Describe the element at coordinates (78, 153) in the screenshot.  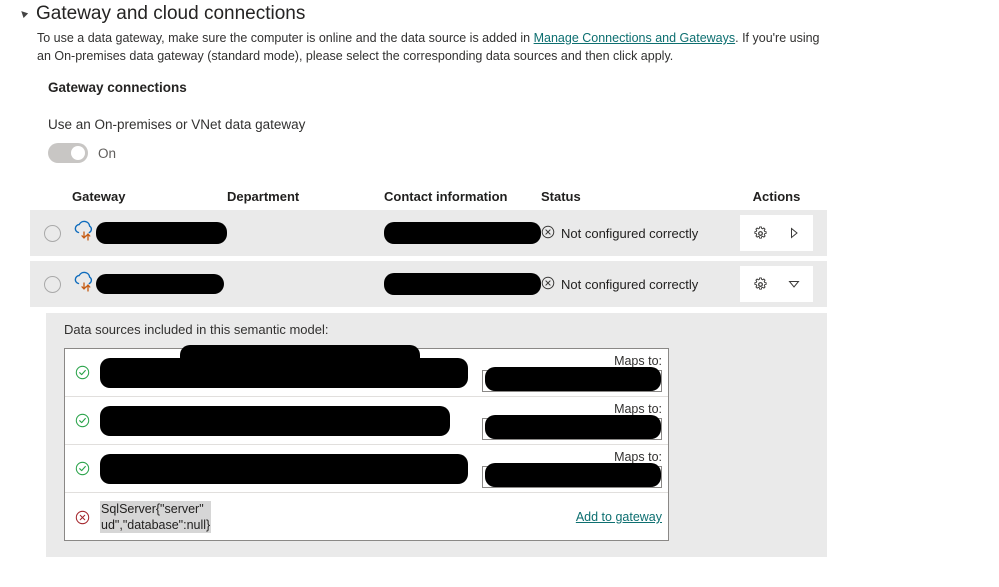
I see `toggle-knob` at that location.